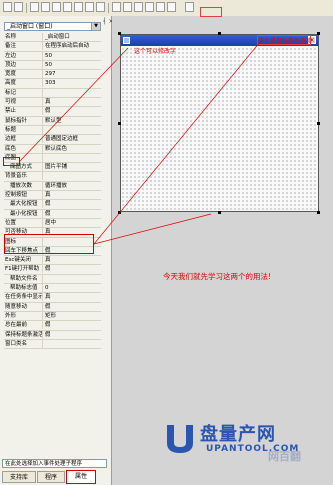 The width and height of the screenshot is (333, 485). Describe the element at coordinates (73, 149) in the screenshot. I see `property-value: 默认底色` at that location.